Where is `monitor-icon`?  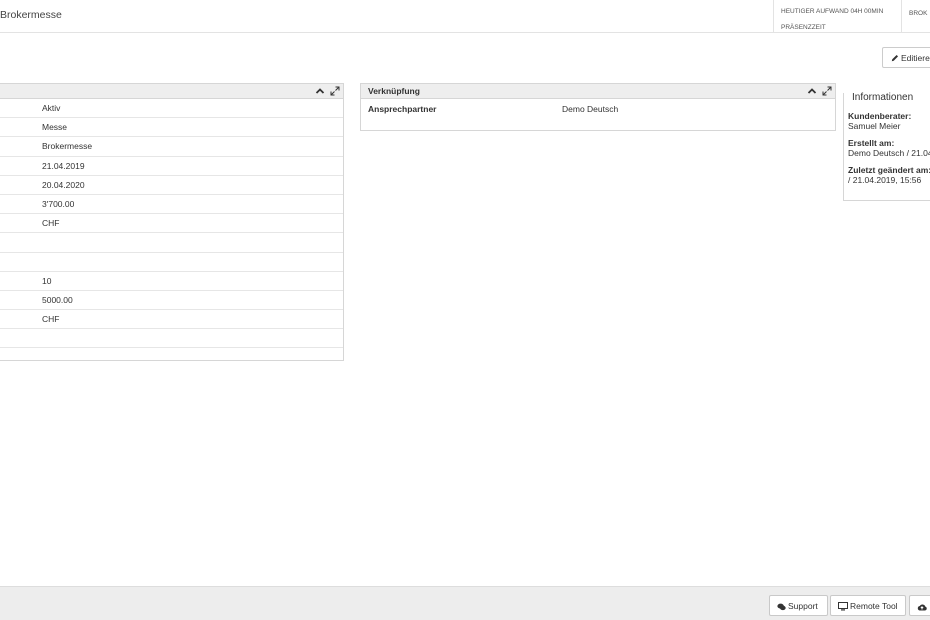 monitor-icon is located at coordinates (843, 606).